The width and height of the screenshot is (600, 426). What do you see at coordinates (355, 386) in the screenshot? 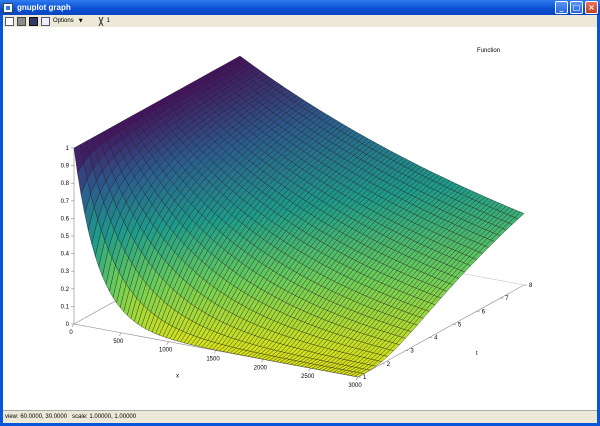
I see `x-tick-label: 3000` at bounding box center [355, 386].